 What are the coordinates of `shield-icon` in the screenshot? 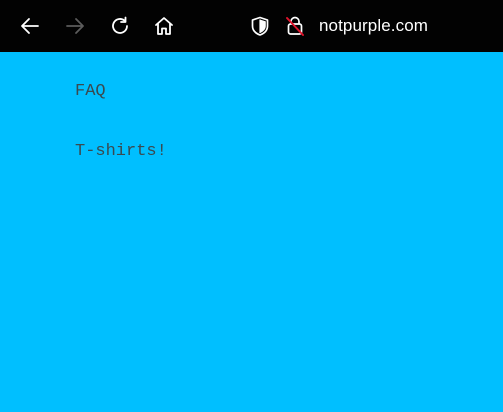 It's located at (260, 26).